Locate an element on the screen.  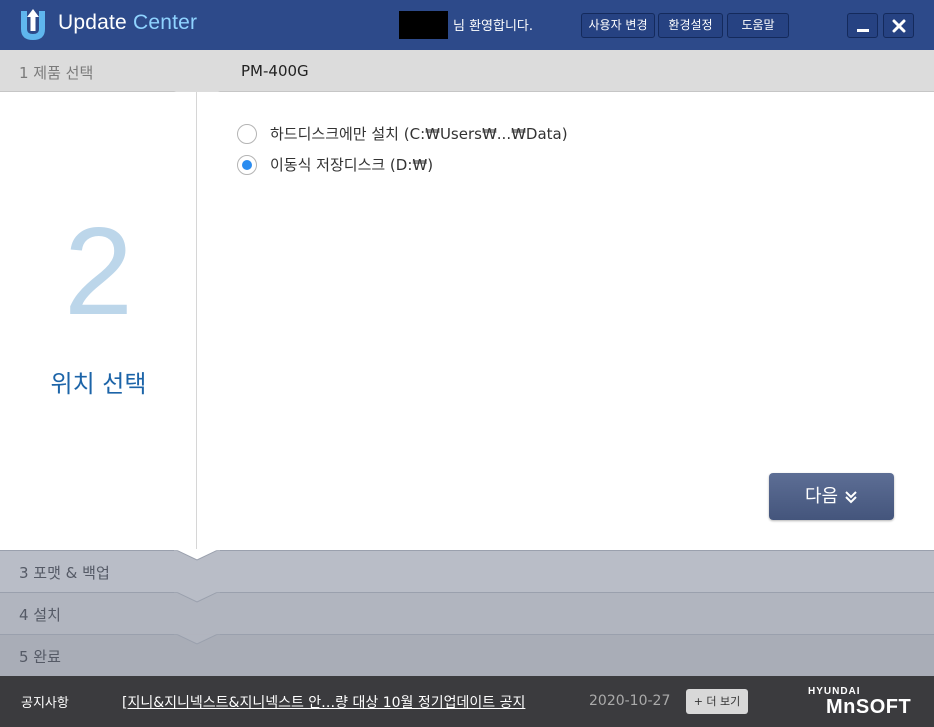
step-3-format-backup: 3 포맷 & 백업 is located at coordinates (467, 571).